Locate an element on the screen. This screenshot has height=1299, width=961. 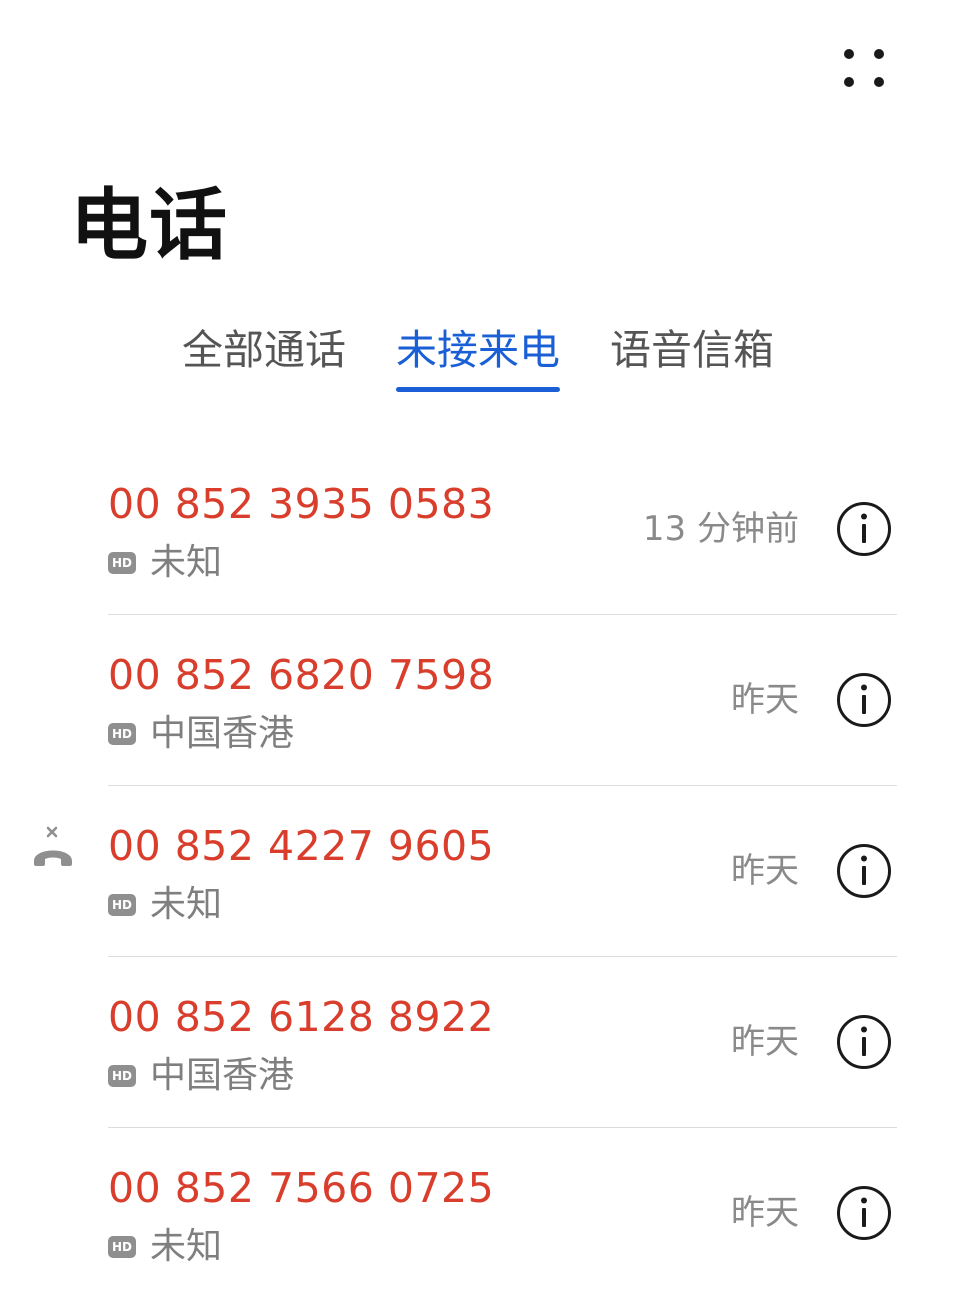
call-tabs: 全部通话 未接来电 语音信箱 is located at coordinates (480, 358).